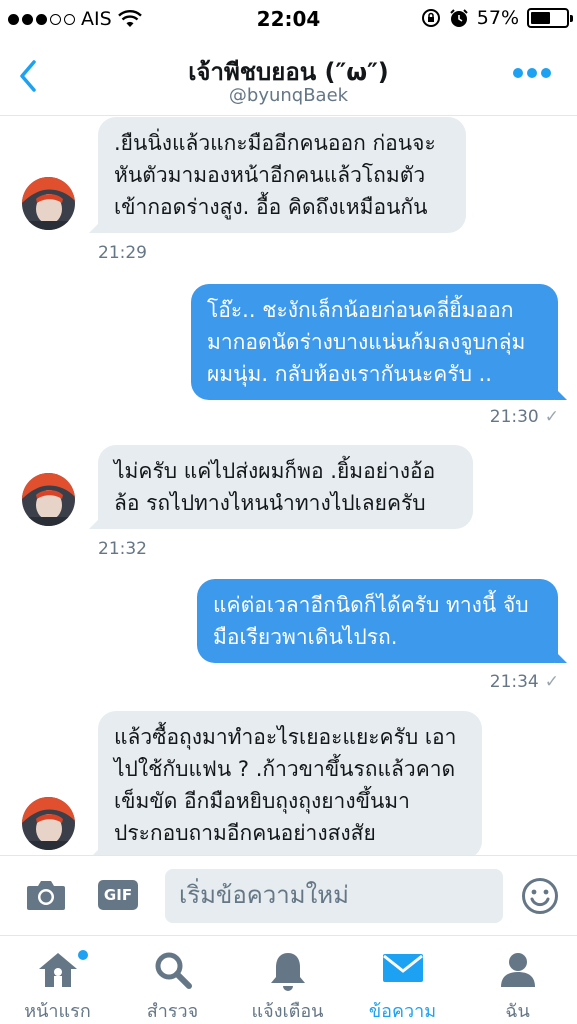 The image size is (577, 1024). Describe the element at coordinates (122, 549) in the screenshot. I see `message-timestamp: 21:32` at that location.